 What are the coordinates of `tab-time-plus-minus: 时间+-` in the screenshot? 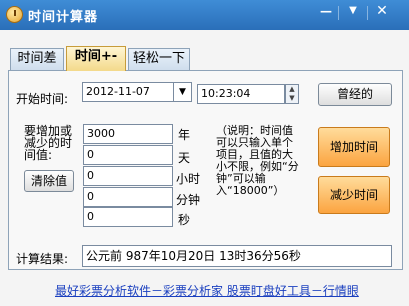 It's located at (96, 58).